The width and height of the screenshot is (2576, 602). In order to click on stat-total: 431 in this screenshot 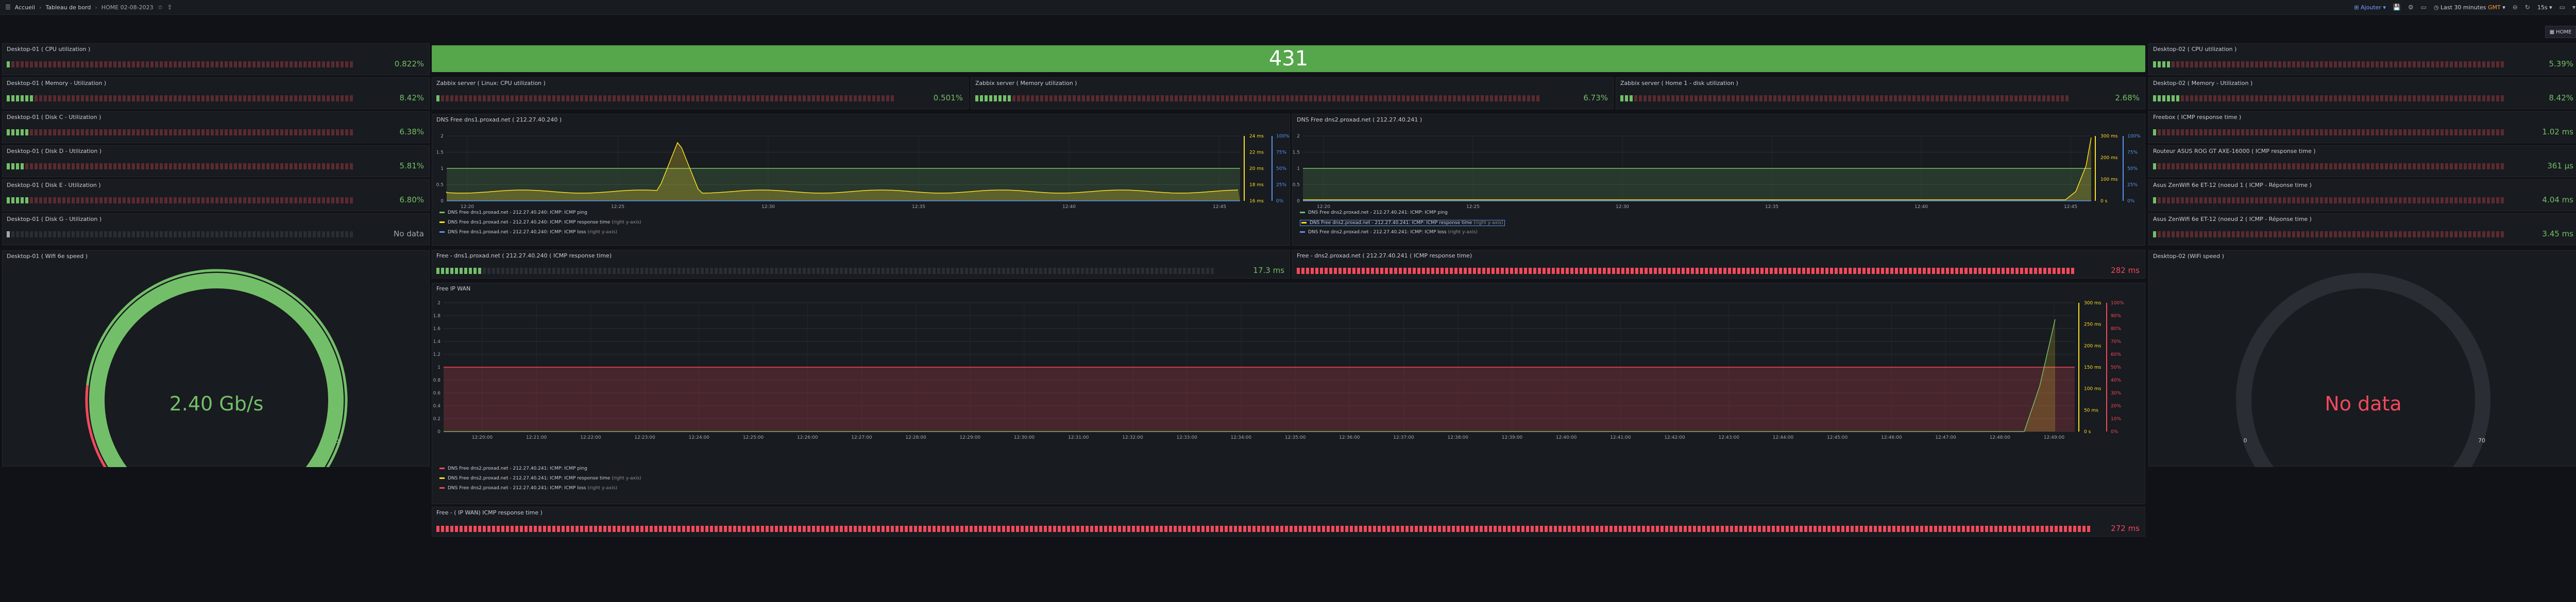, I will do `click(1288, 58)`.